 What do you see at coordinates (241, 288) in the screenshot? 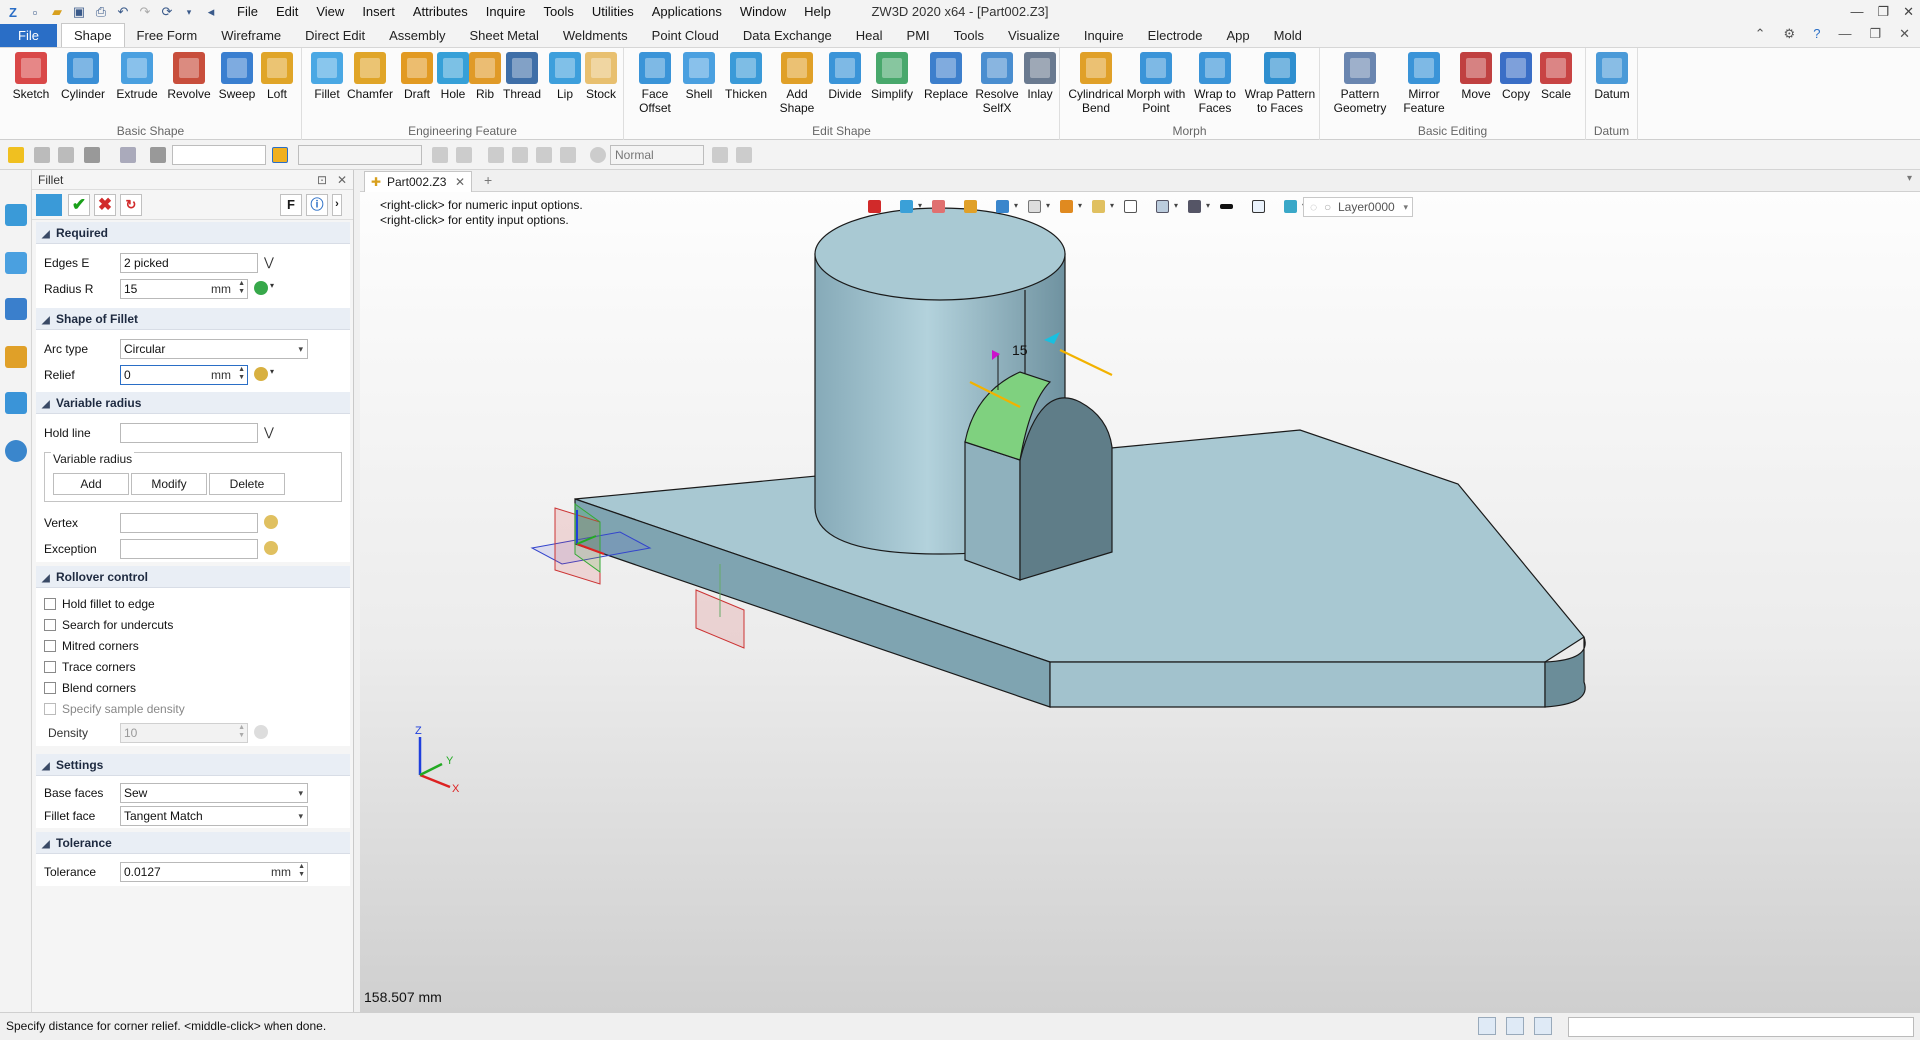
I see `radius-spinner-icon: ▲ ▼` at bounding box center [241, 288].